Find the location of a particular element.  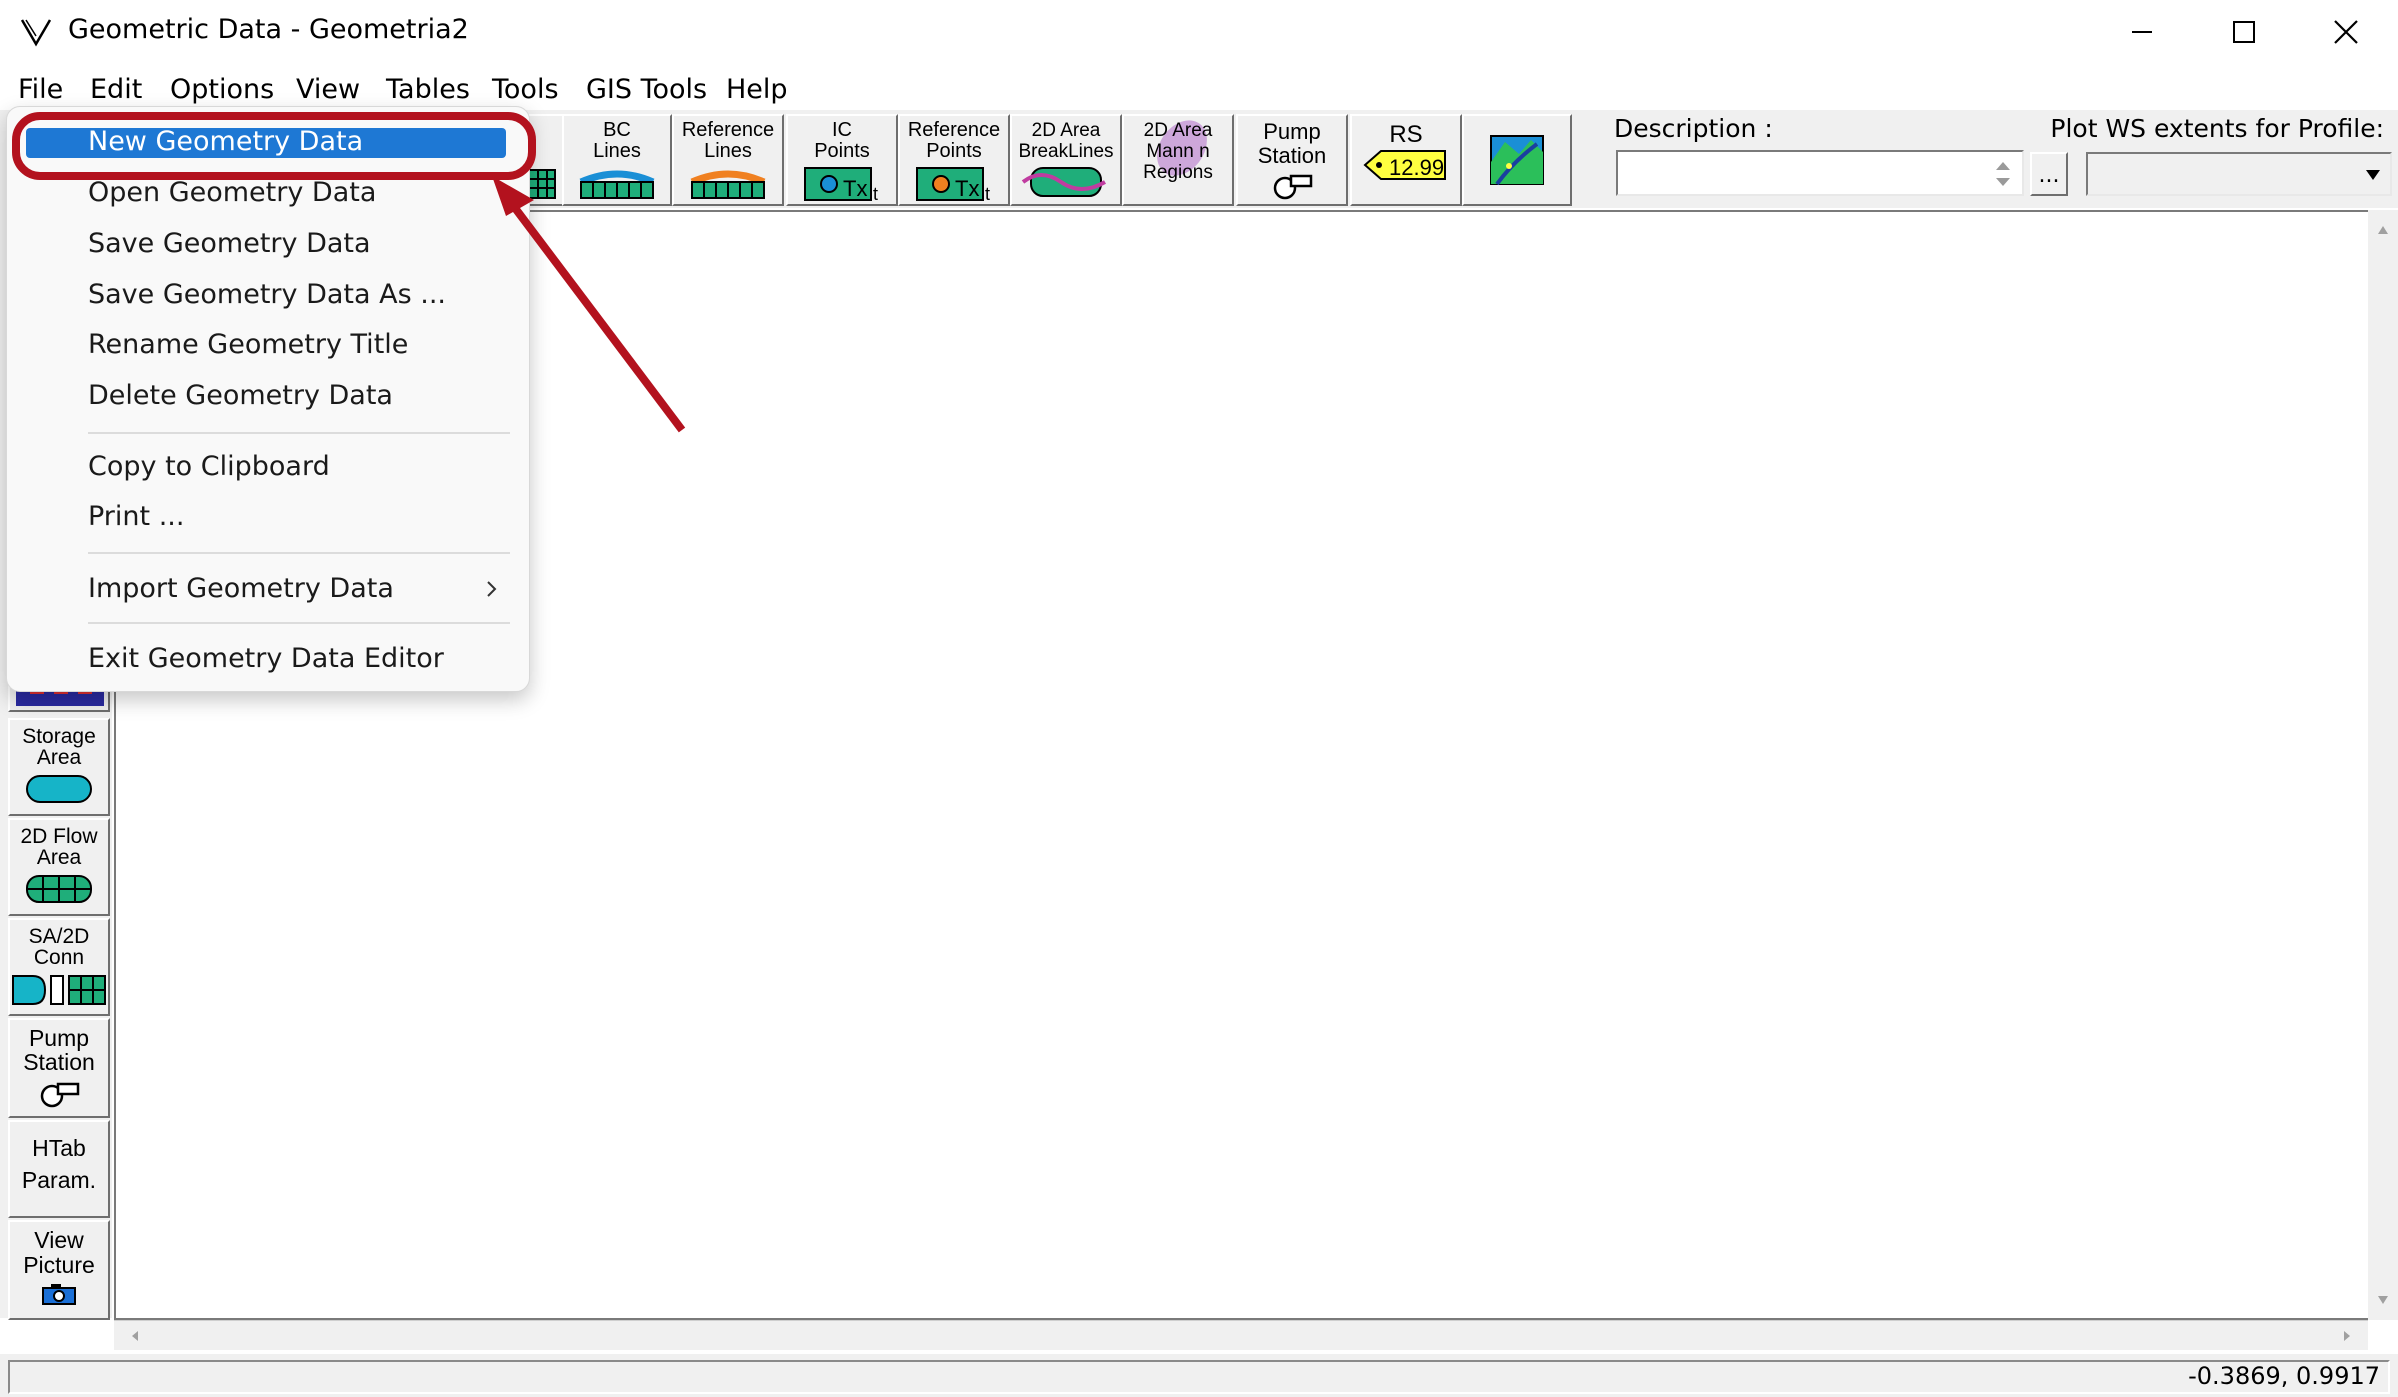

annotation-arrow is located at coordinates (594, 313).